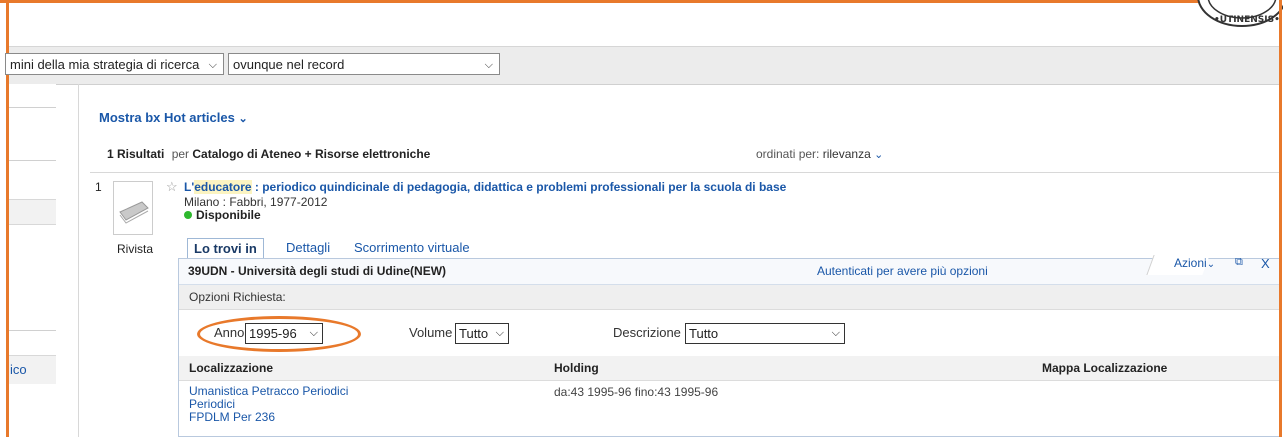 The height and width of the screenshot is (437, 1283). What do you see at coordinates (644, 25) in the screenshot?
I see `header-bar` at bounding box center [644, 25].